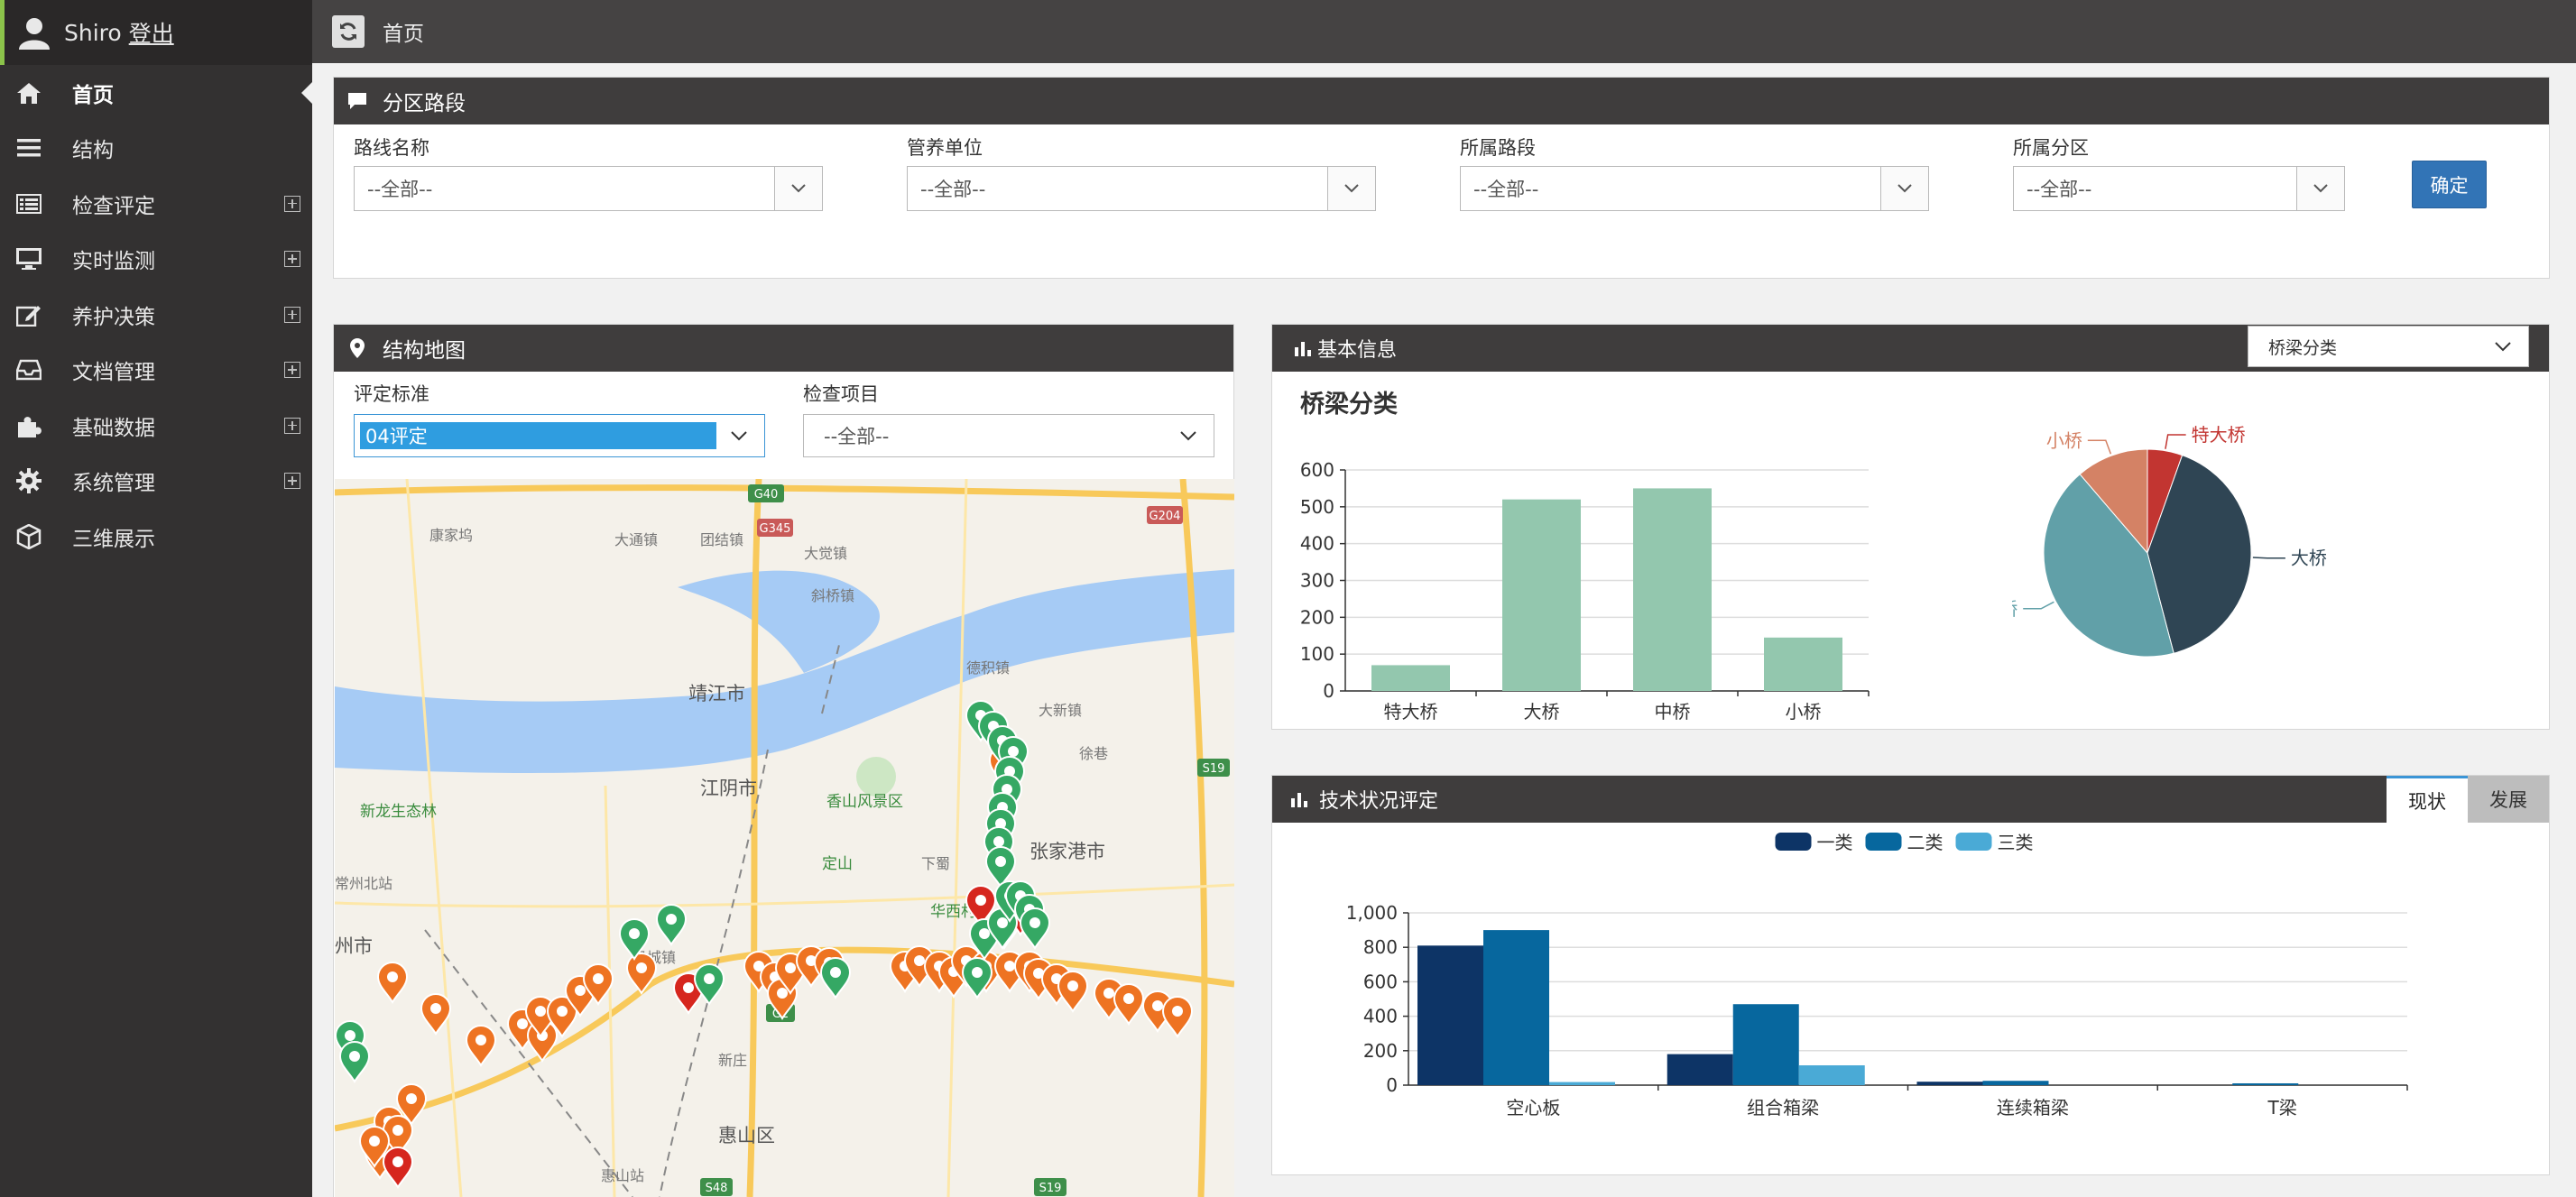 The width and height of the screenshot is (2576, 1197). What do you see at coordinates (2427, 800) in the screenshot?
I see `tab-current: 现状` at bounding box center [2427, 800].